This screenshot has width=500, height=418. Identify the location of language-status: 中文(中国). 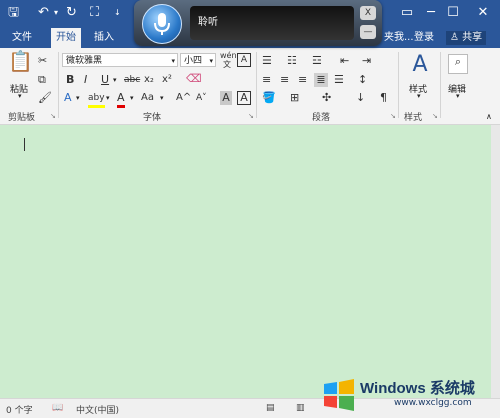
(97, 409).